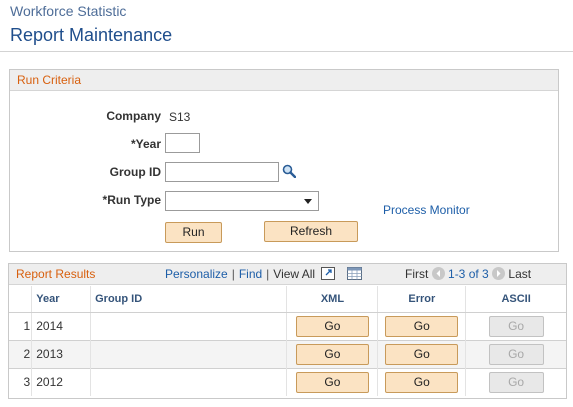 The height and width of the screenshot is (407, 573). What do you see at coordinates (68, 11) in the screenshot?
I see `breadcrumb: Workforce Statistic` at bounding box center [68, 11].